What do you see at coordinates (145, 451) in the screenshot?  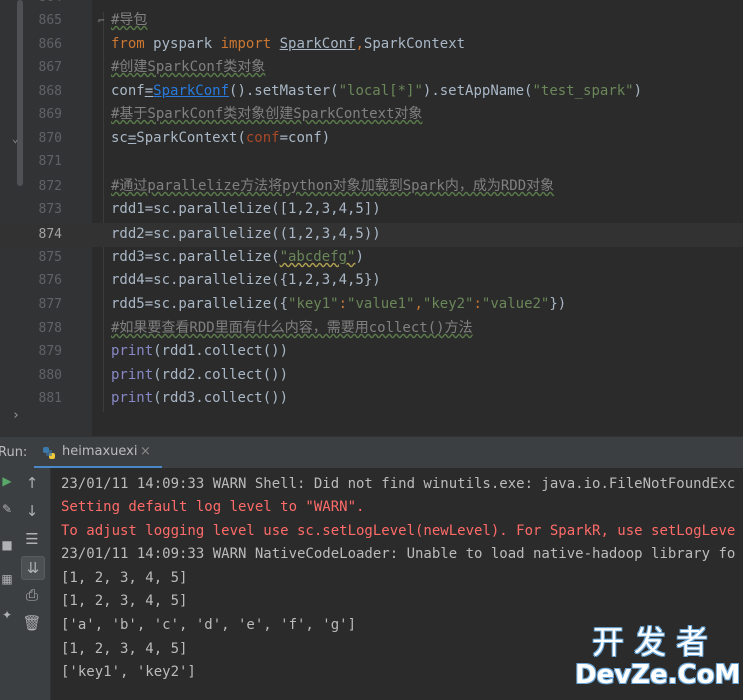 I see `close-icon: ×` at bounding box center [145, 451].